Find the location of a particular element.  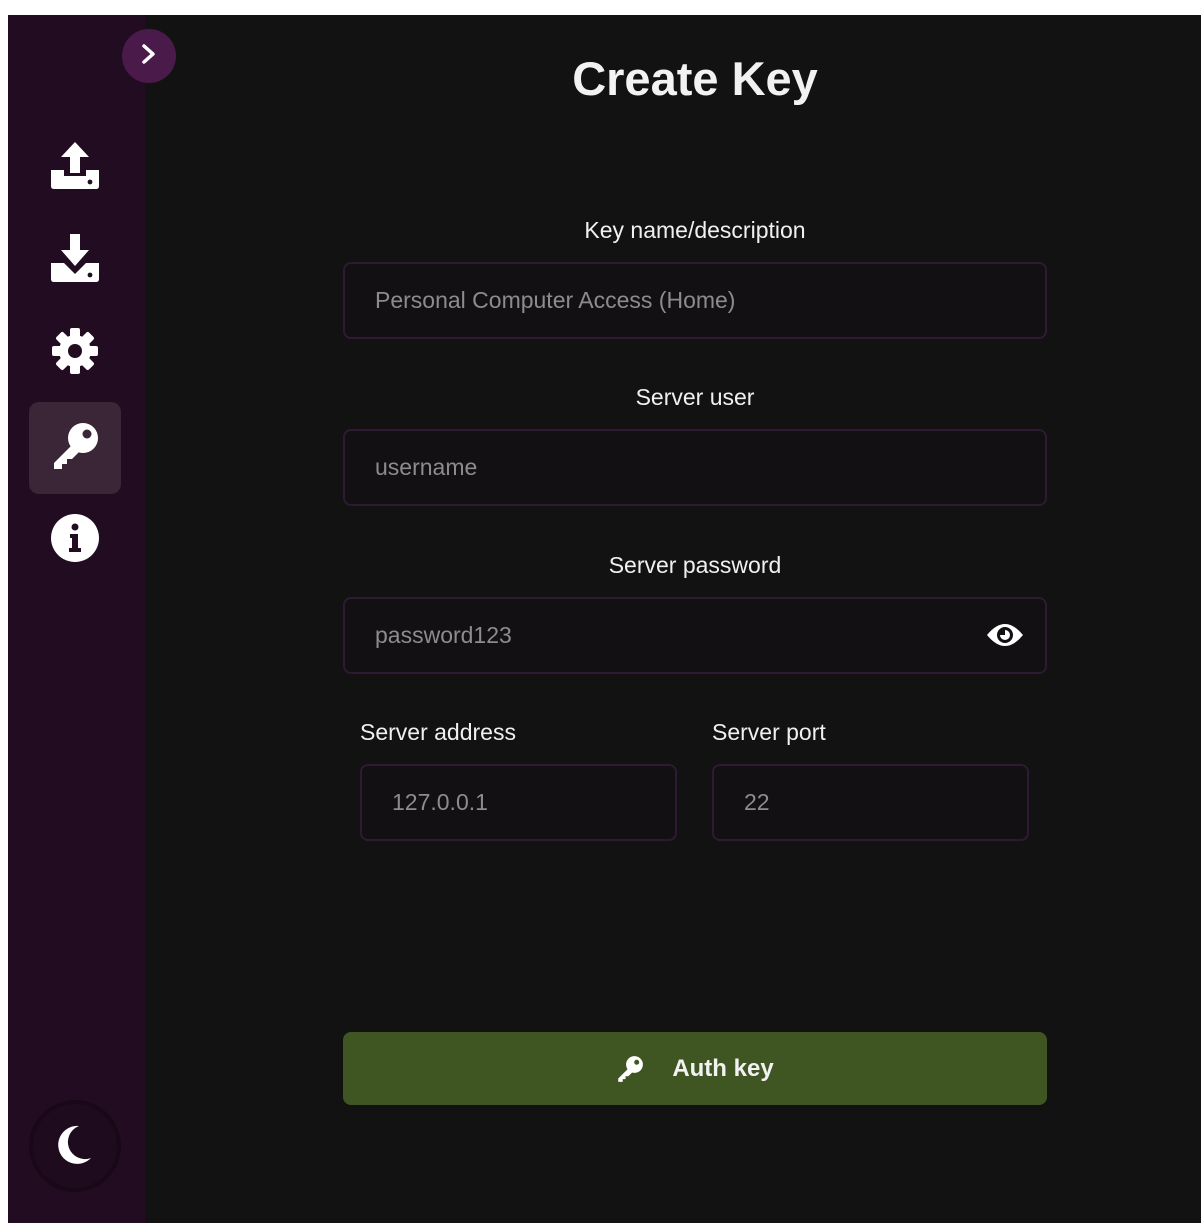

server-address-field is located at coordinates (518, 802).